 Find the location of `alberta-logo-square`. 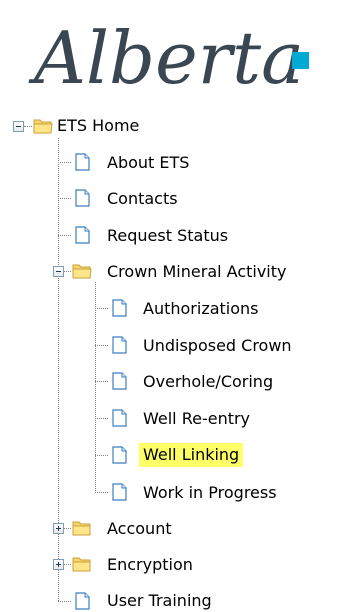

alberta-logo-square is located at coordinates (300, 60).